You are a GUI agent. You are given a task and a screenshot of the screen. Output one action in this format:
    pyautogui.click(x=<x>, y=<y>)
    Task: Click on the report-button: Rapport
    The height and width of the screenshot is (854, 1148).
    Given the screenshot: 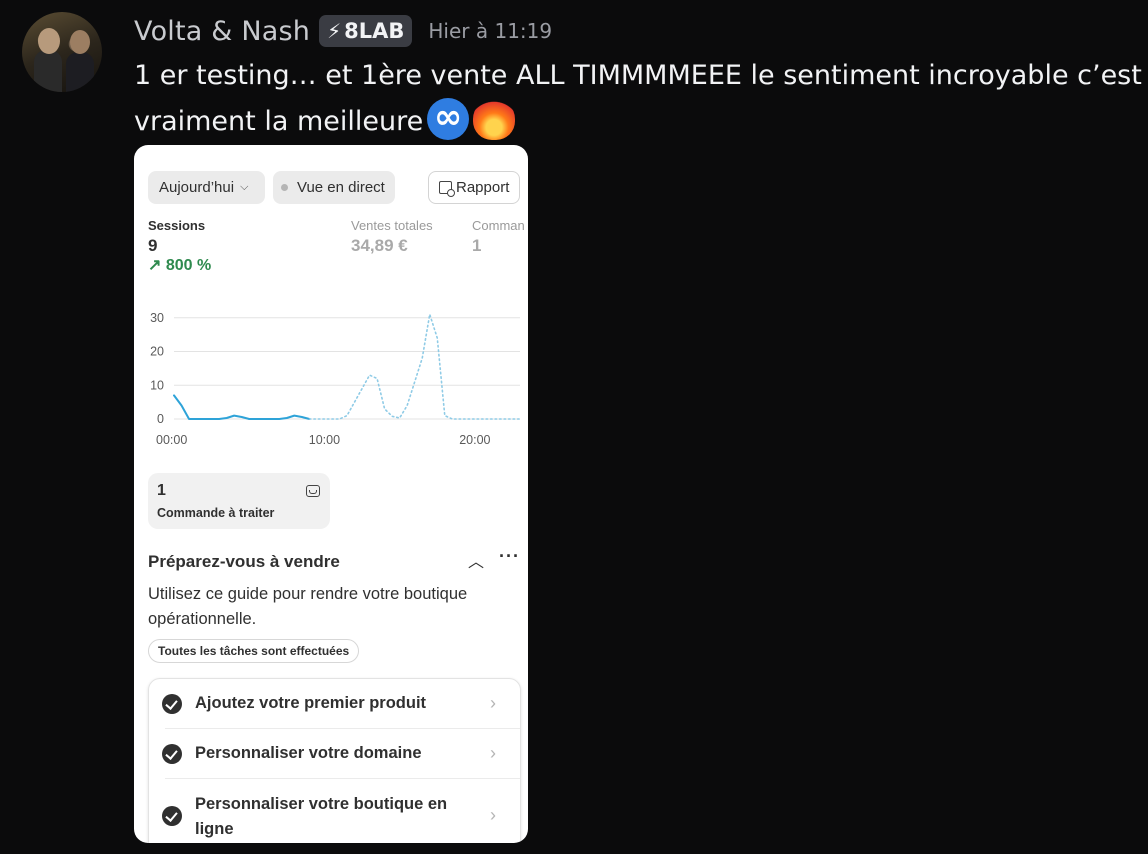 What is the action you would take?
    pyautogui.click(x=474, y=187)
    